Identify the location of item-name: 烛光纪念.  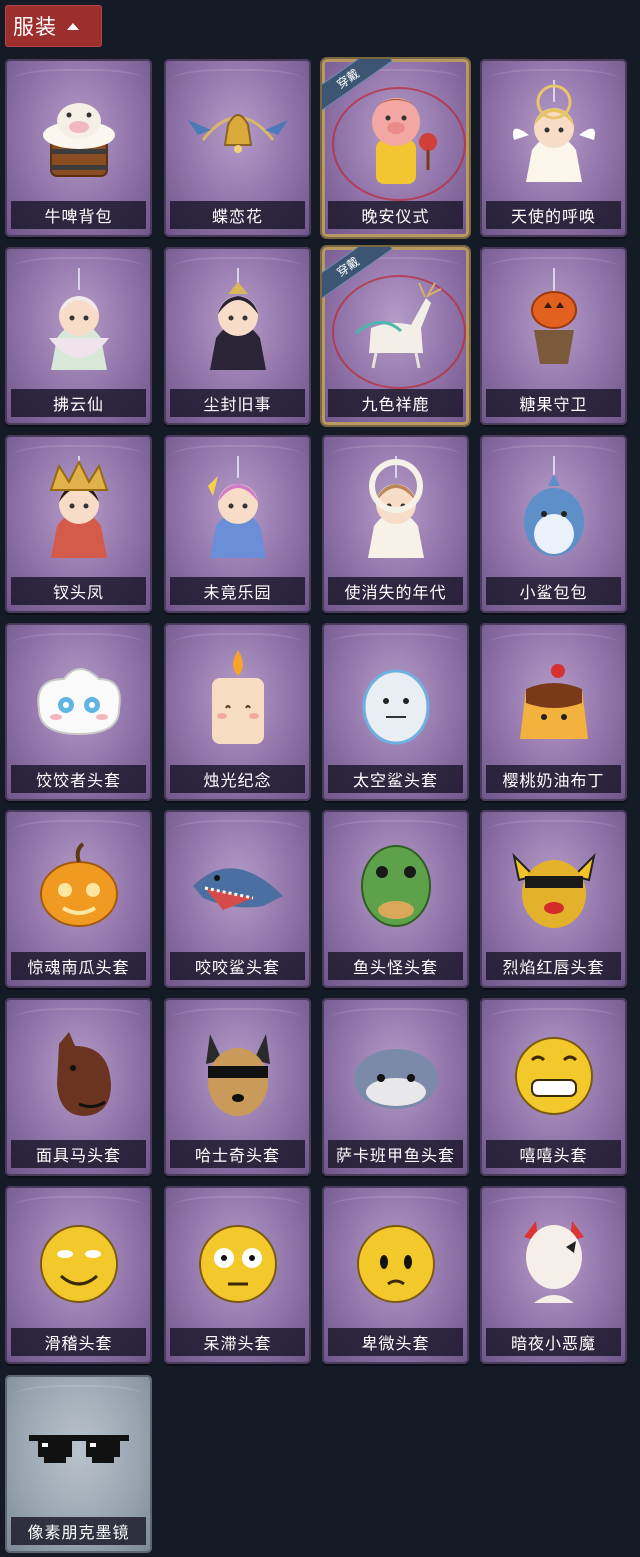
(237, 779).